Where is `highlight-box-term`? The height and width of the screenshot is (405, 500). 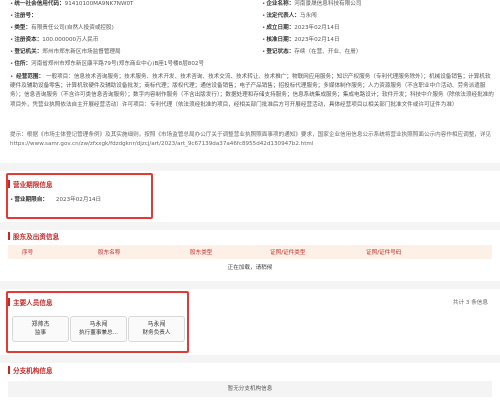 highlight-box-term is located at coordinates (79, 196).